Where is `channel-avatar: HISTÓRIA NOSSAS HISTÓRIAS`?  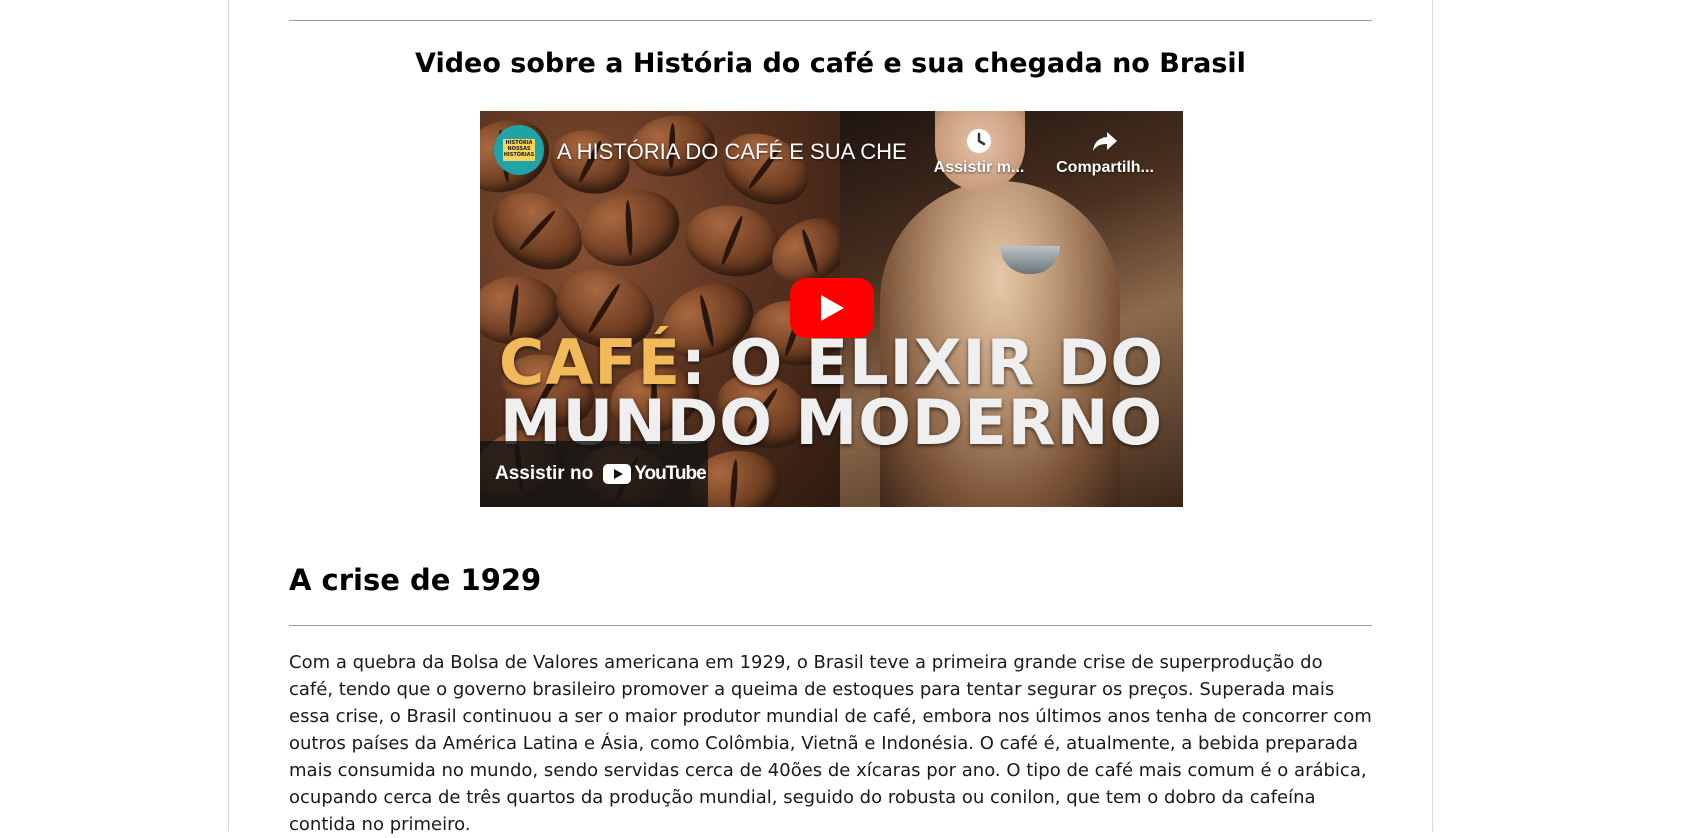
channel-avatar: HISTÓRIA NOSSAS HISTÓRIAS is located at coordinates (519, 150).